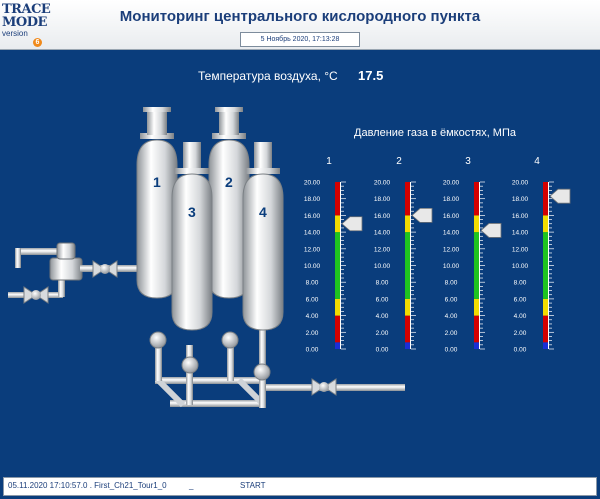 The height and width of the screenshot is (499, 600). I want to click on status-mark: _, so click(191, 485).